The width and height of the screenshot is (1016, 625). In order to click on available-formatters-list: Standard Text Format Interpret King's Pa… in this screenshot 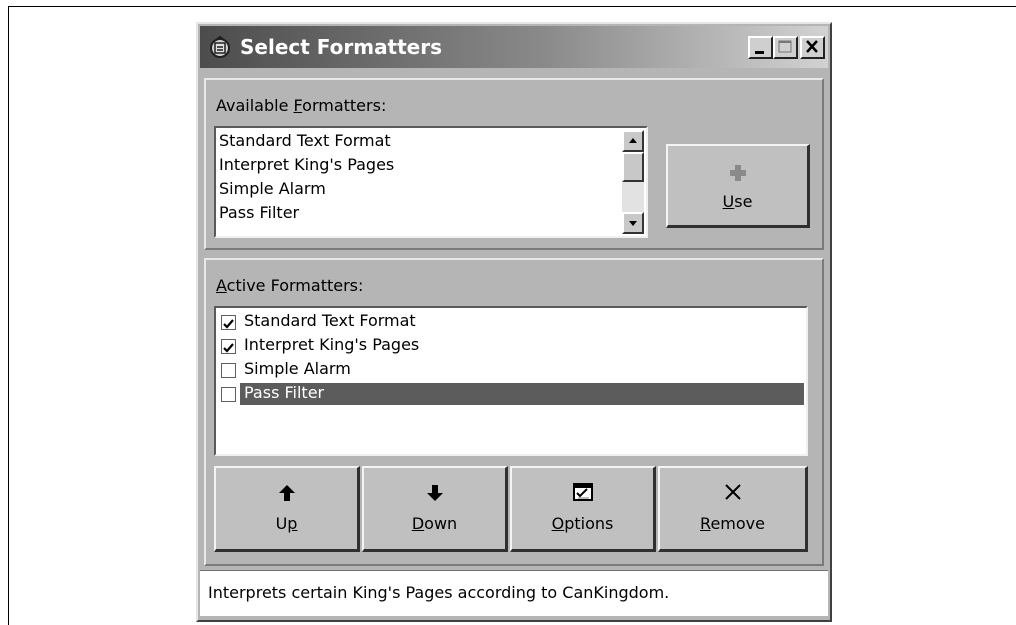, I will do `click(431, 182)`.